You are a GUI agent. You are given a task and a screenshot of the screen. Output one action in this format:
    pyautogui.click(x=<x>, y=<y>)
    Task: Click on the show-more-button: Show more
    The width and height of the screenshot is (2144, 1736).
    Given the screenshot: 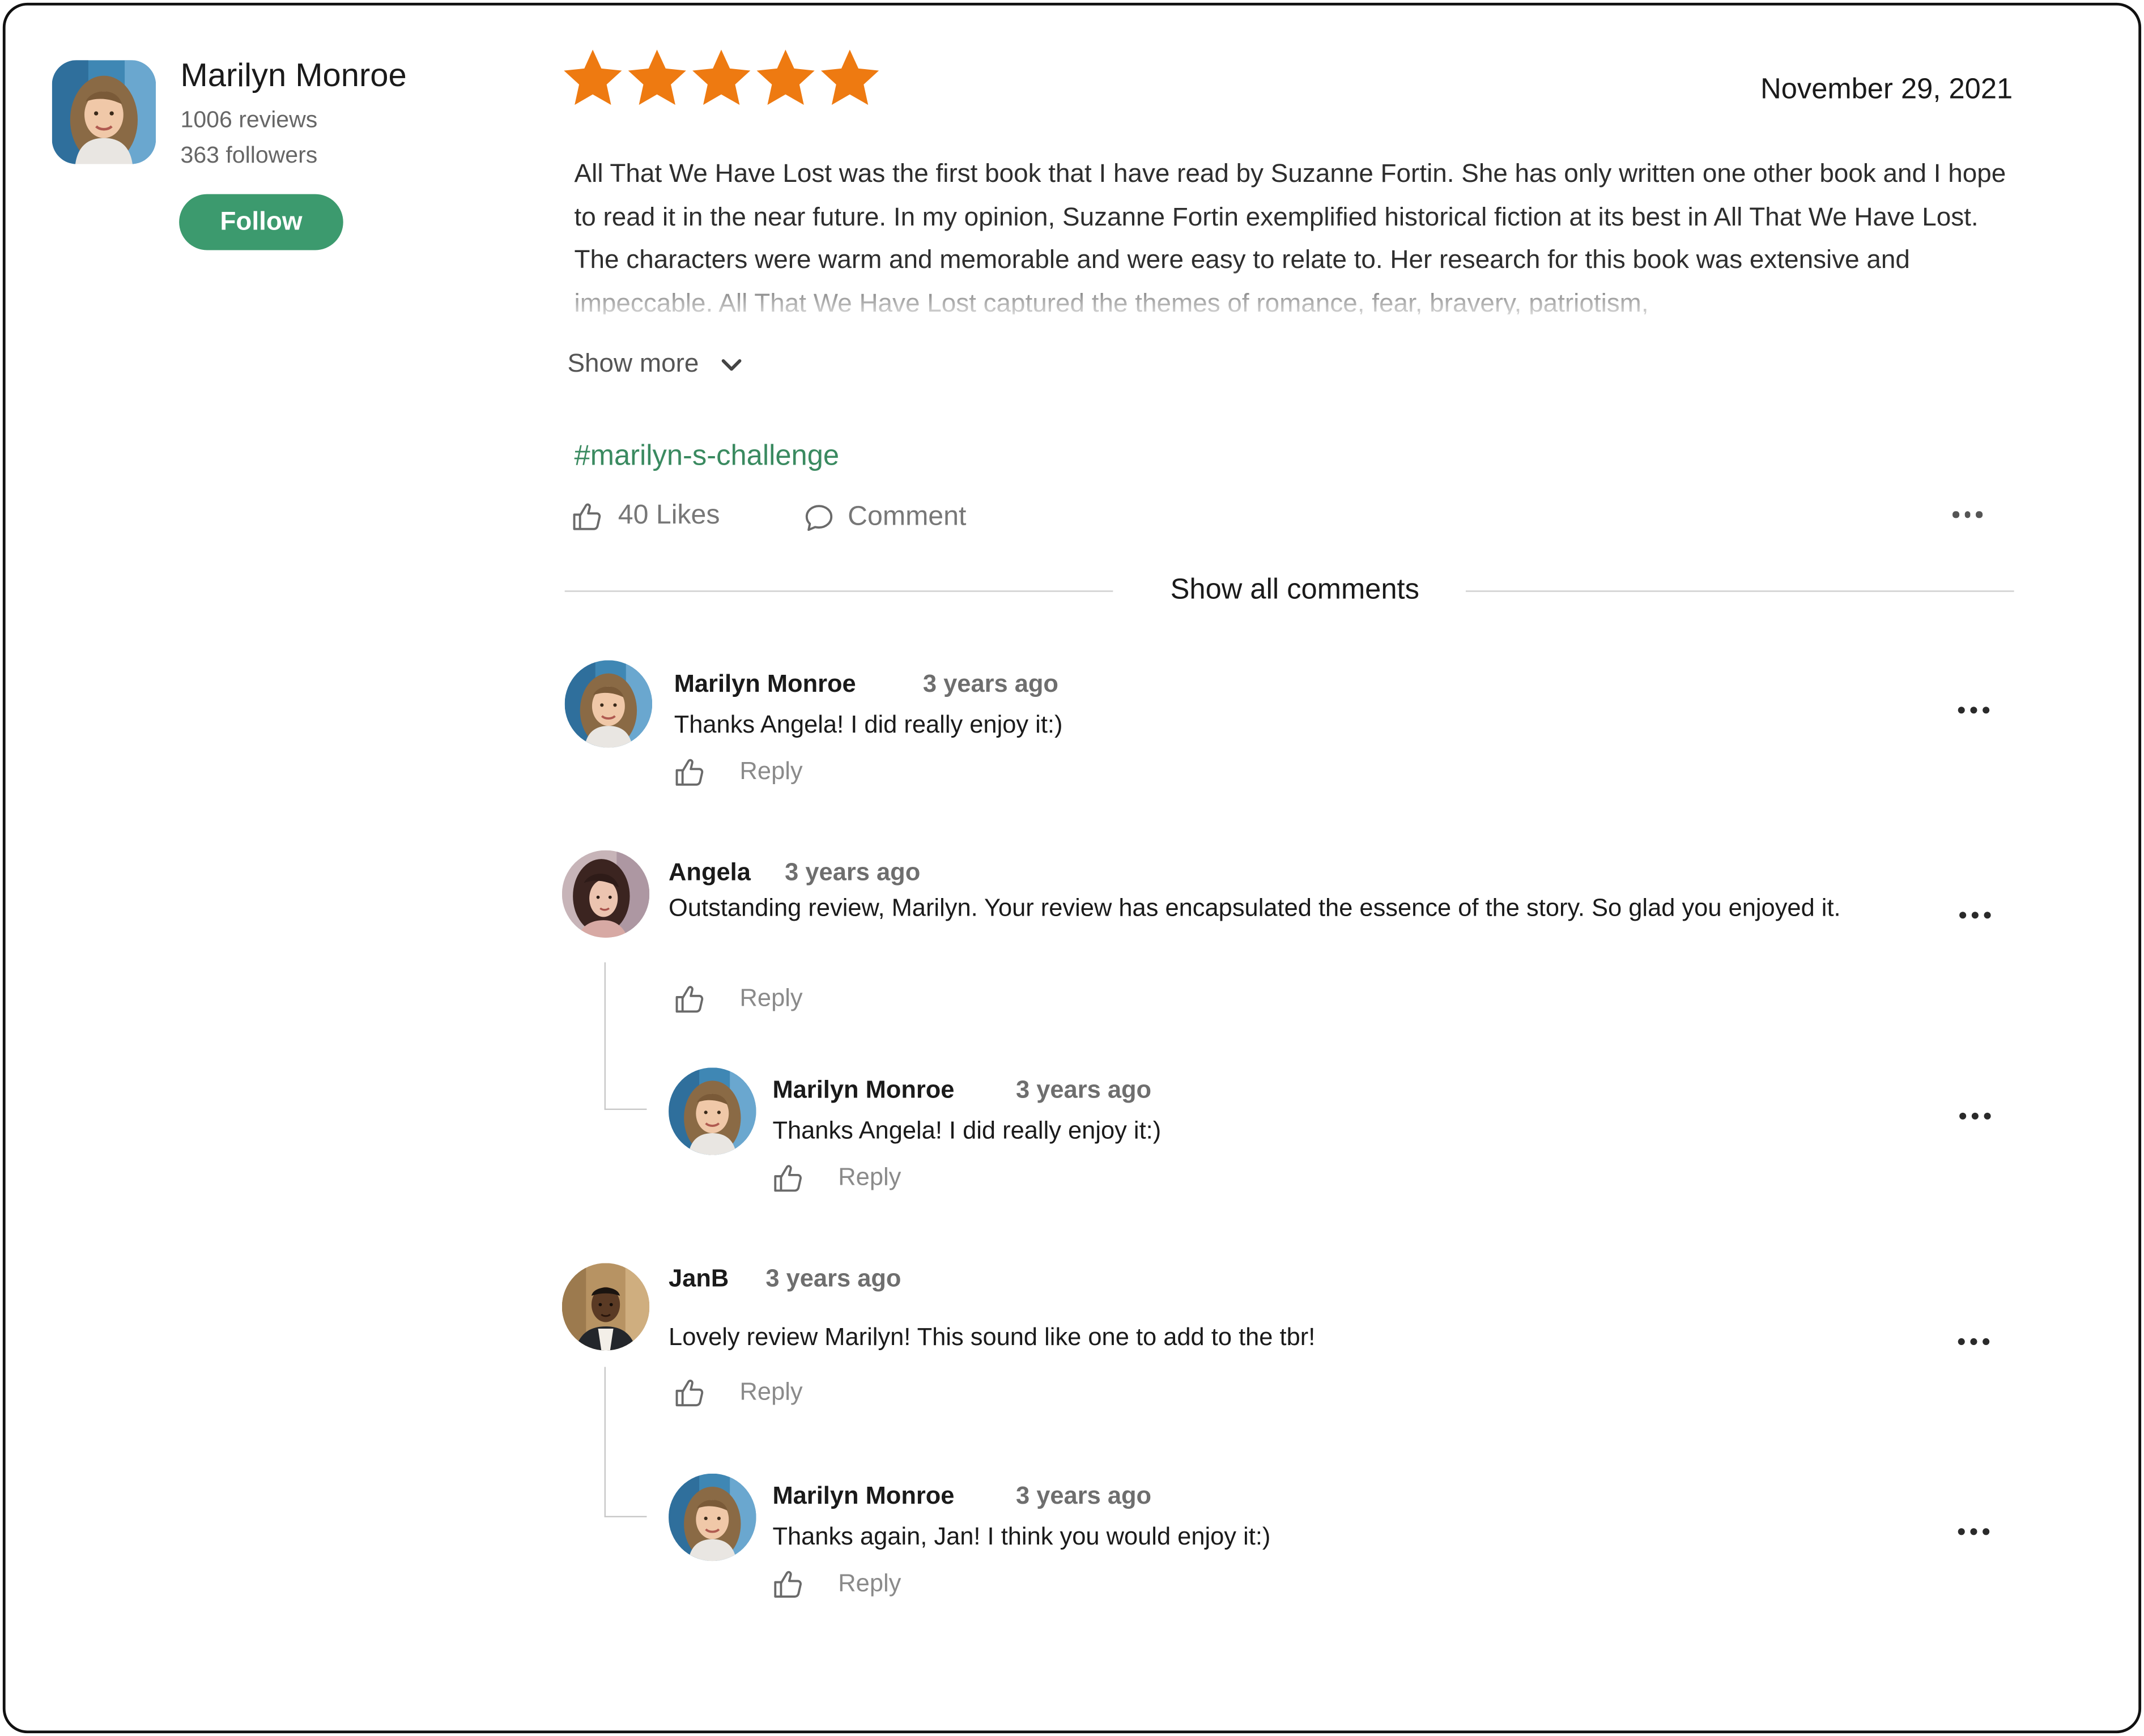 What is the action you would take?
    pyautogui.click(x=654, y=365)
    